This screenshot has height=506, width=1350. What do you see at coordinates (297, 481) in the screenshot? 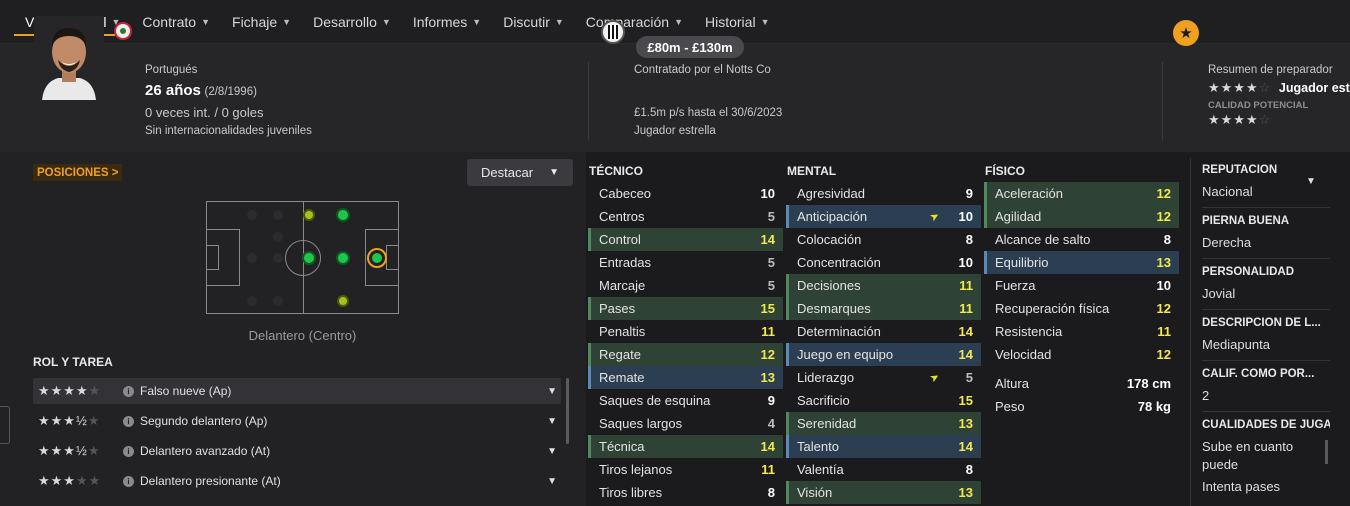
I see `role-row: ★★★★★ i Delantero presionante (At) ▼` at bounding box center [297, 481].